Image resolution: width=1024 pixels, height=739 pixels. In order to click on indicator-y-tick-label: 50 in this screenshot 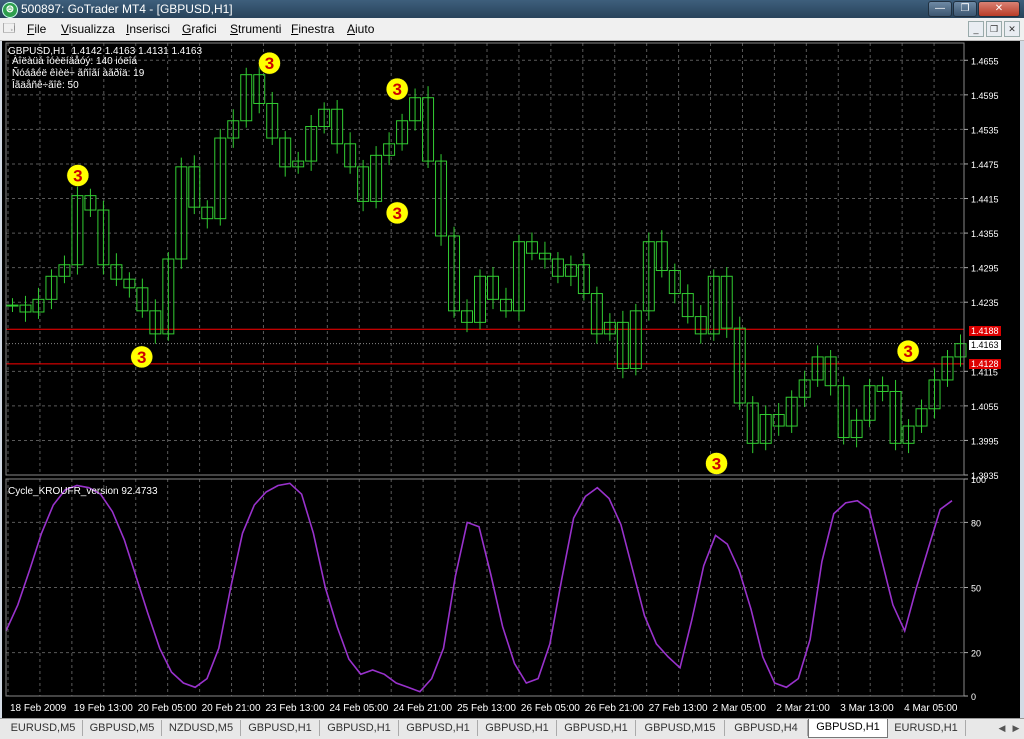, I will do `click(976, 589)`.